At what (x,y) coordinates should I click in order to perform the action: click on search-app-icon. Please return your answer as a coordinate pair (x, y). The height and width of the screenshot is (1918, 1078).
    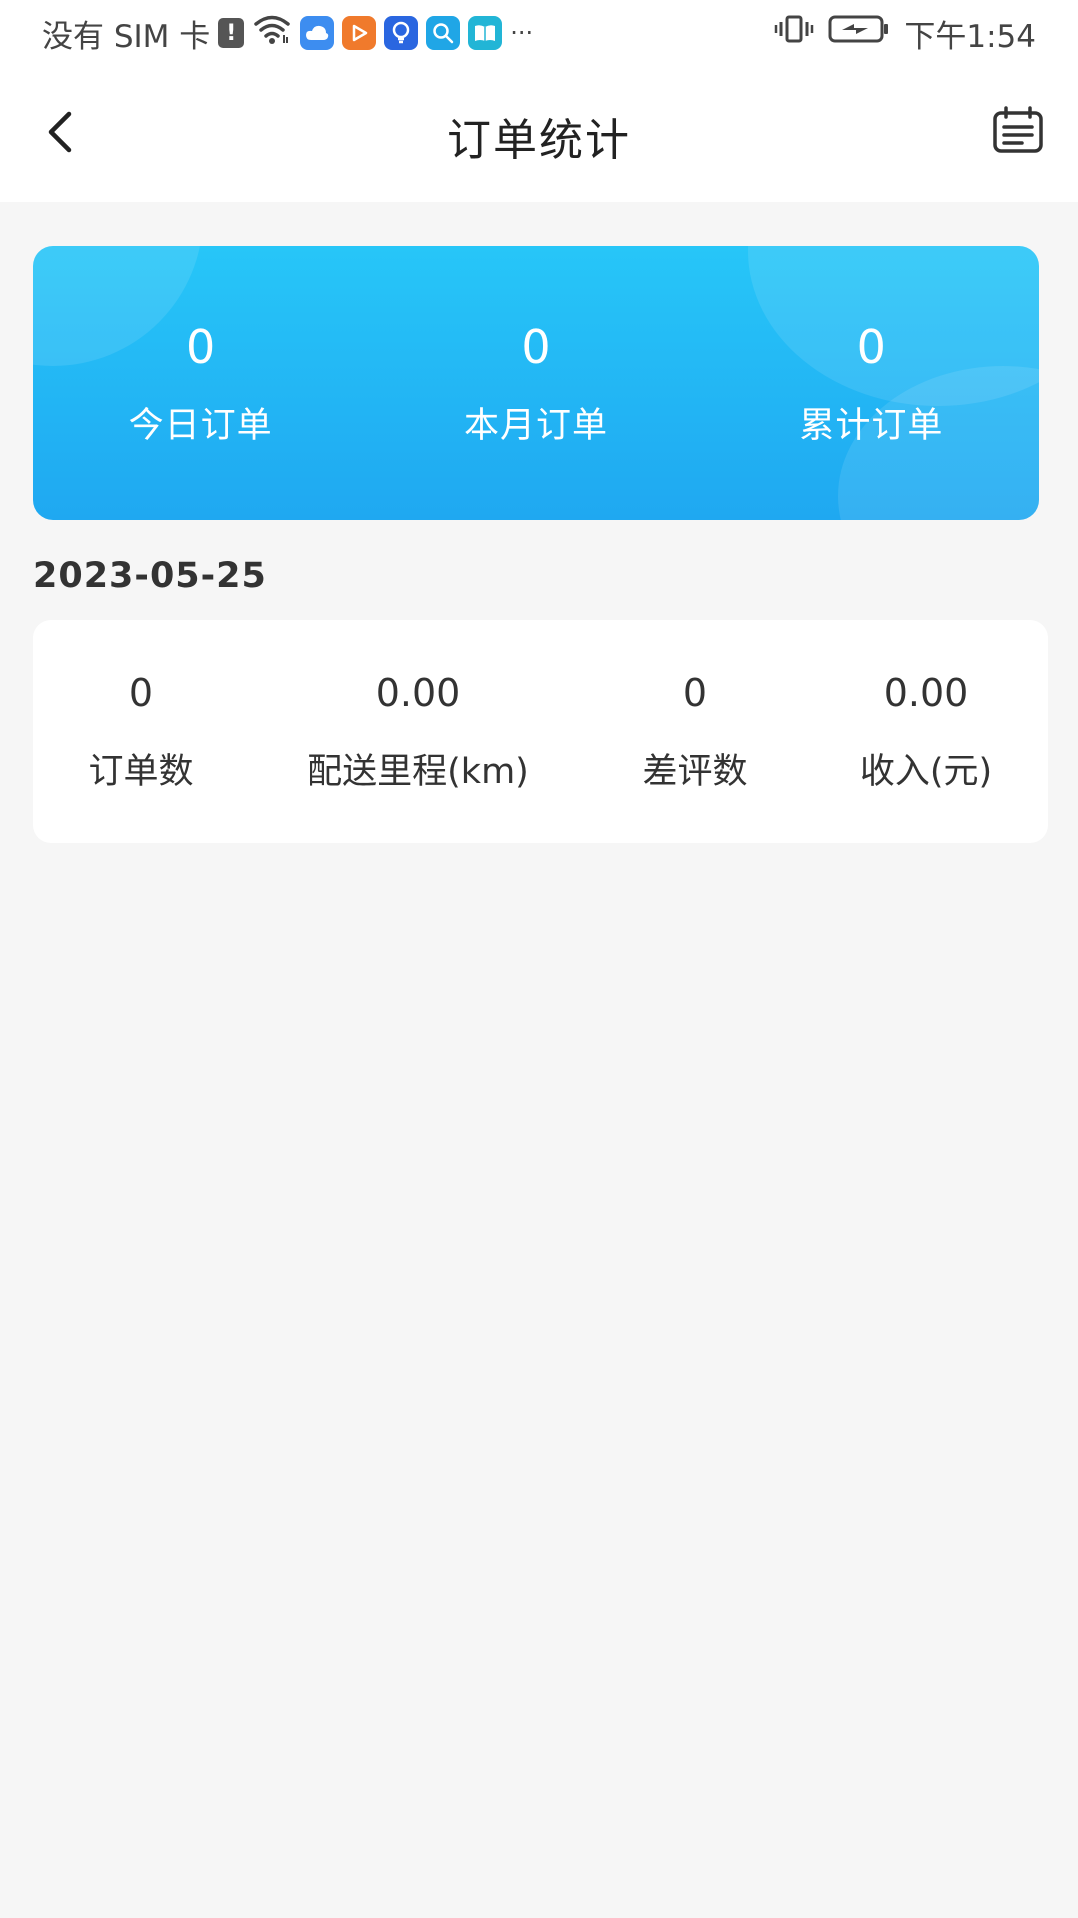
    Looking at the image, I should click on (443, 33).